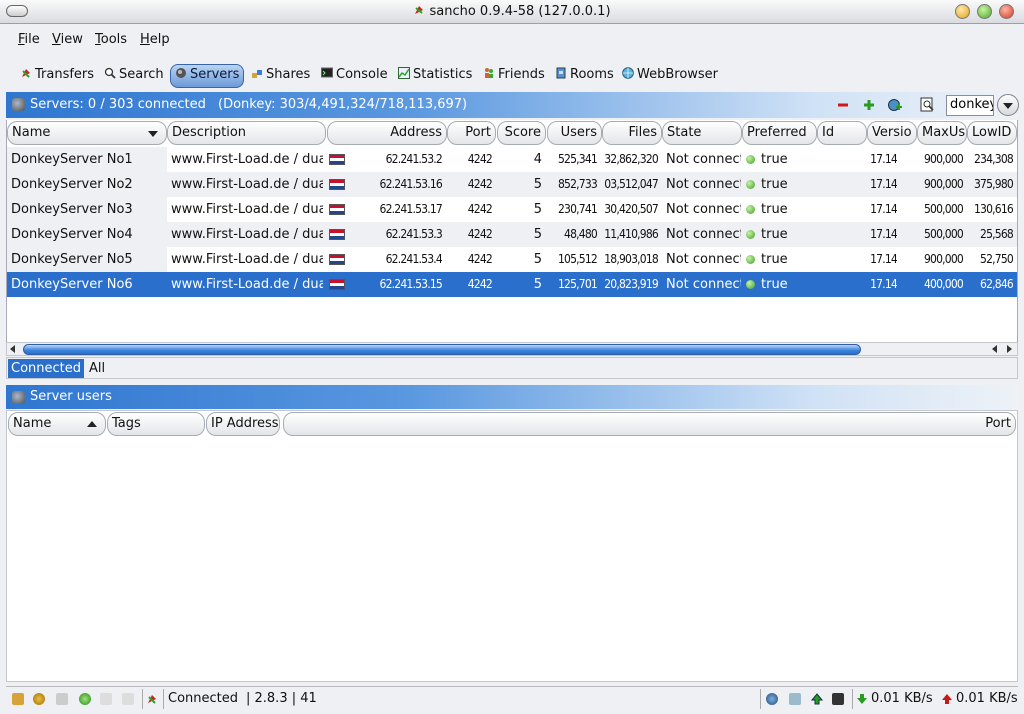  What do you see at coordinates (354, 76) in the screenshot?
I see `tab-console: Console` at bounding box center [354, 76].